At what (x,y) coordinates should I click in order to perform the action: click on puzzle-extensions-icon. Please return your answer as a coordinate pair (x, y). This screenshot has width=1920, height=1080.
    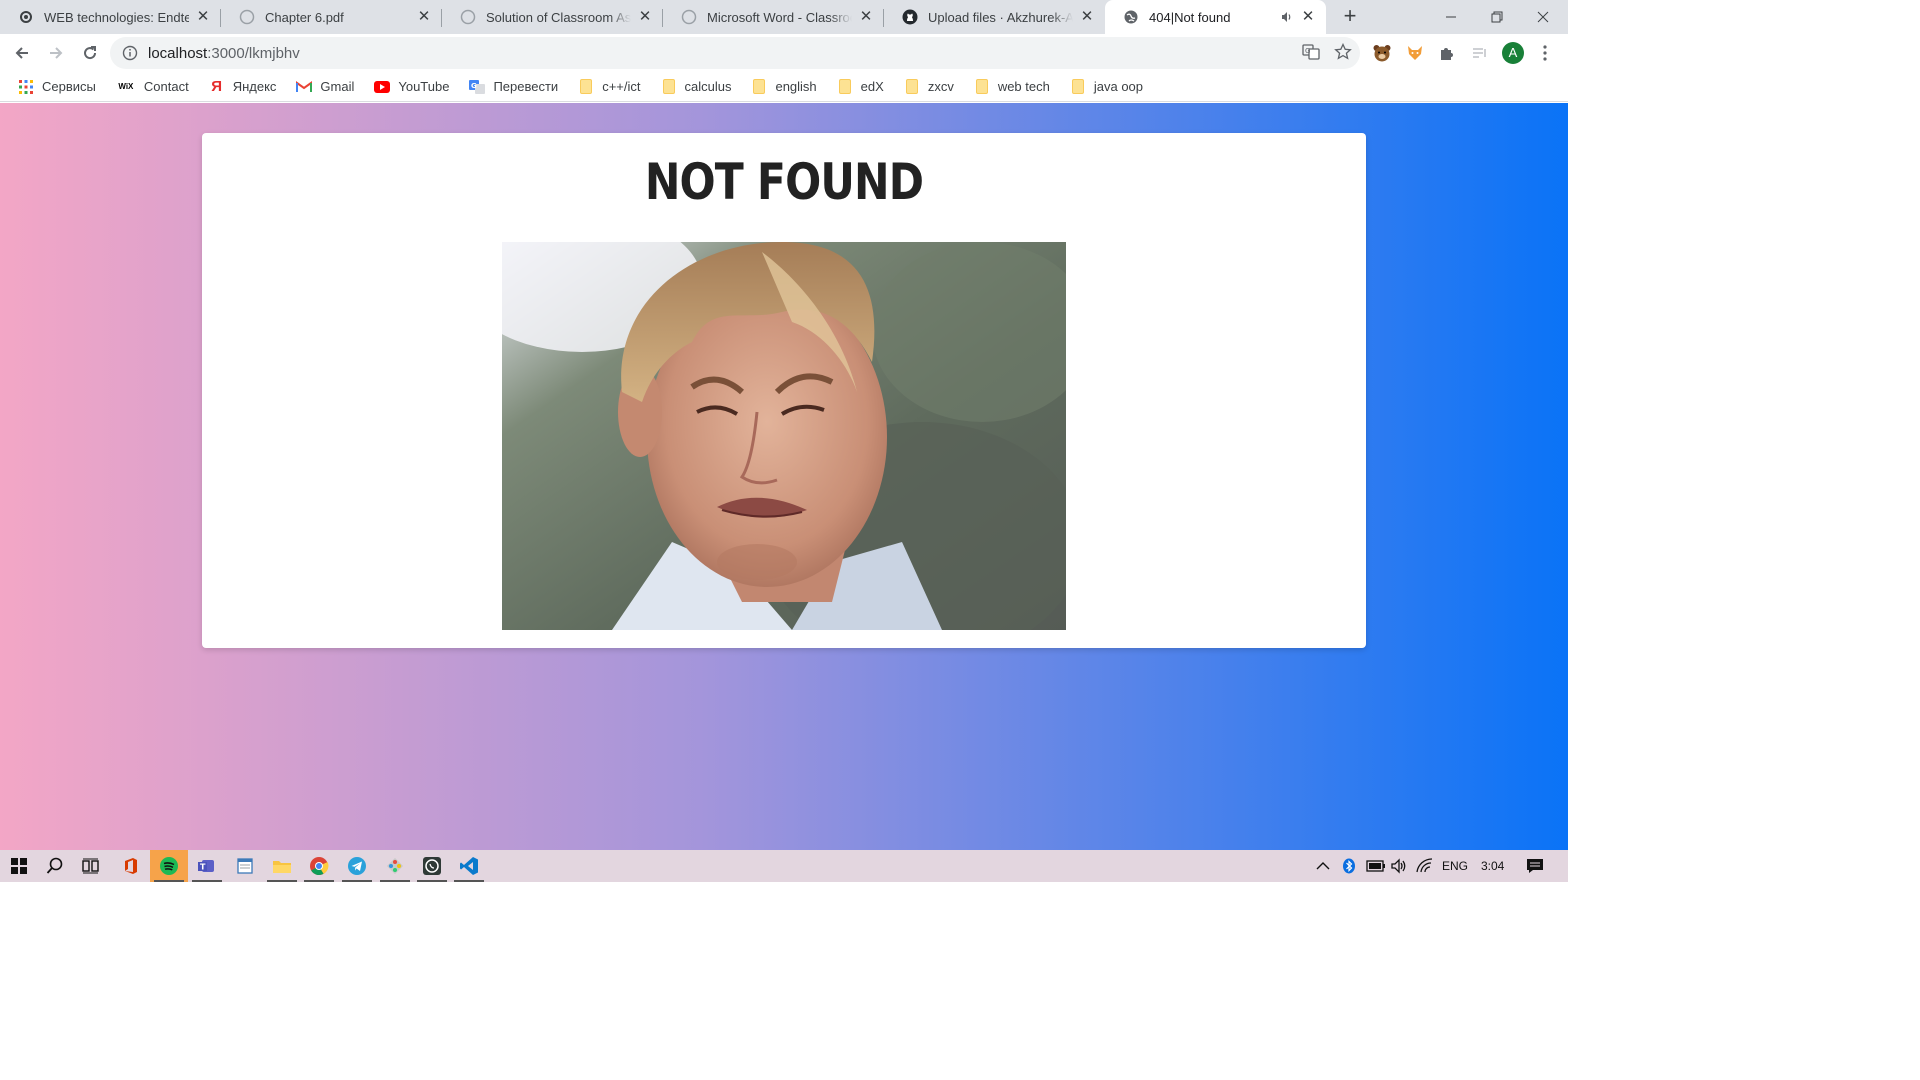
    Looking at the image, I should click on (1447, 53).